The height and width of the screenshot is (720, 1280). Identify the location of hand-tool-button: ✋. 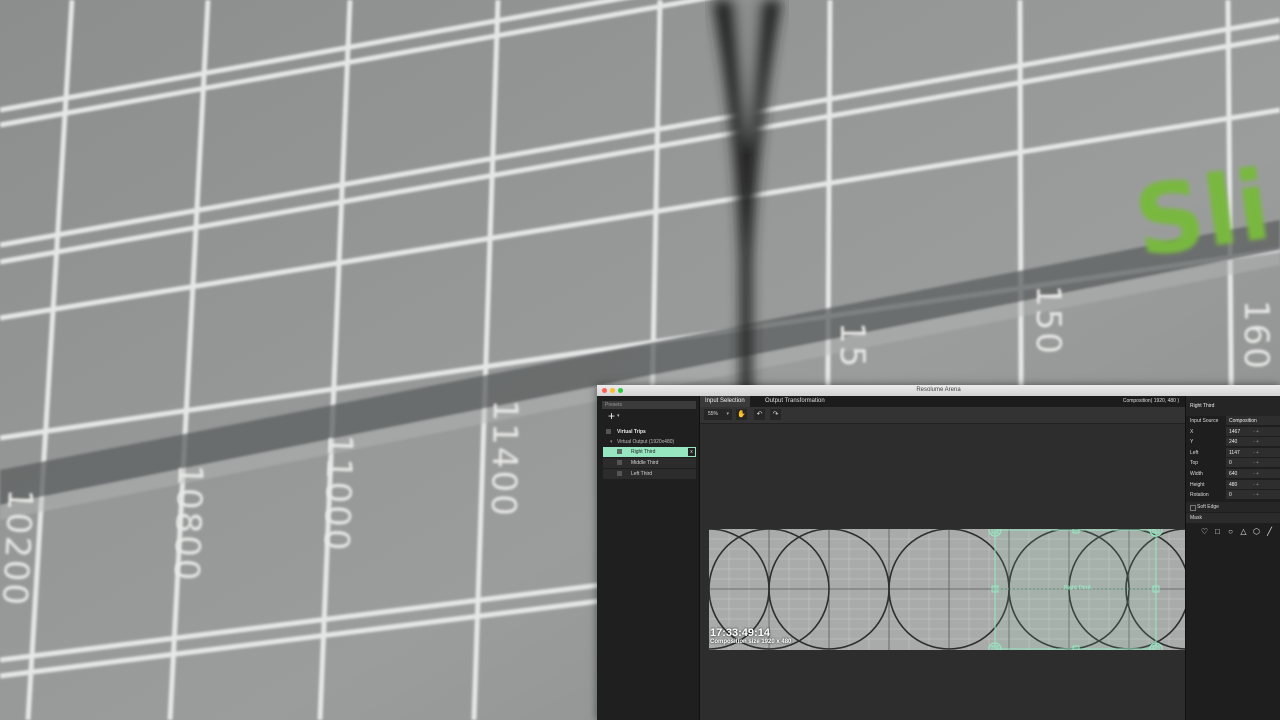
(741, 414).